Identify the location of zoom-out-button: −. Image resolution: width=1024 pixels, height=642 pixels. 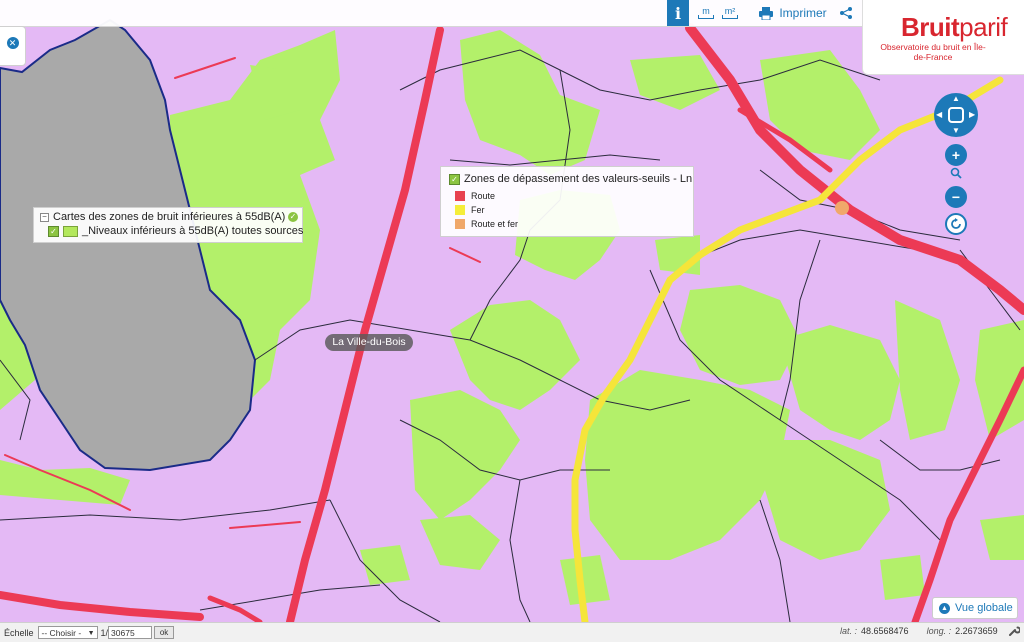
(956, 197).